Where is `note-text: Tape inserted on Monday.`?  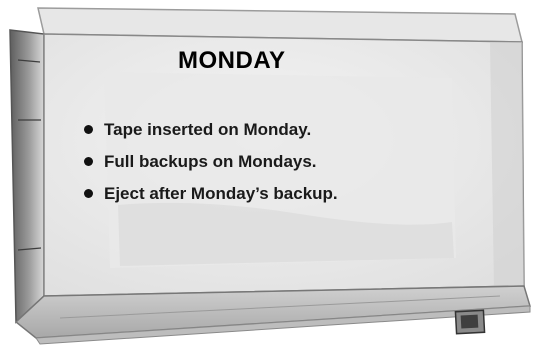 note-text: Tape inserted on Monday. is located at coordinates (208, 129).